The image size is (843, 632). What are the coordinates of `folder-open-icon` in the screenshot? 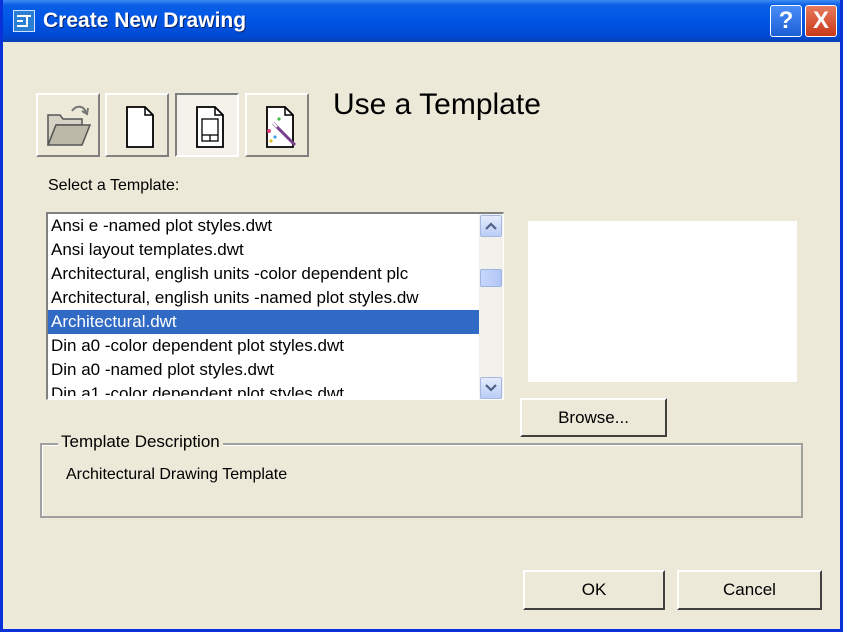 It's located at (69, 125).